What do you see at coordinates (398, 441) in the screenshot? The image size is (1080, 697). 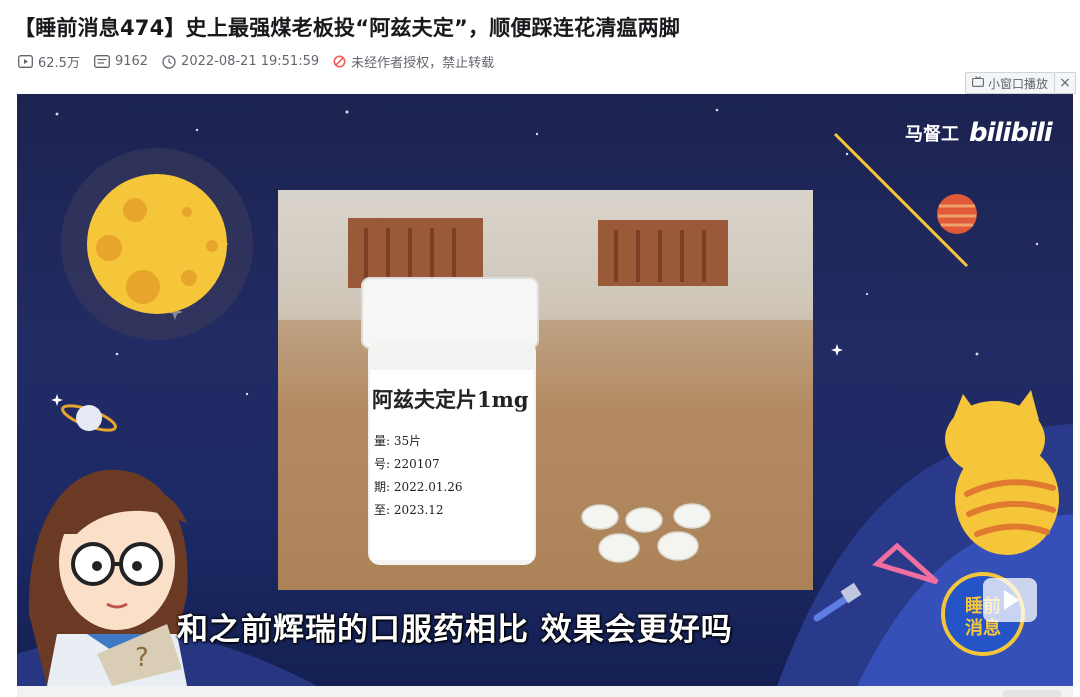 I see `bottle-line: 量: 35片` at bounding box center [398, 441].